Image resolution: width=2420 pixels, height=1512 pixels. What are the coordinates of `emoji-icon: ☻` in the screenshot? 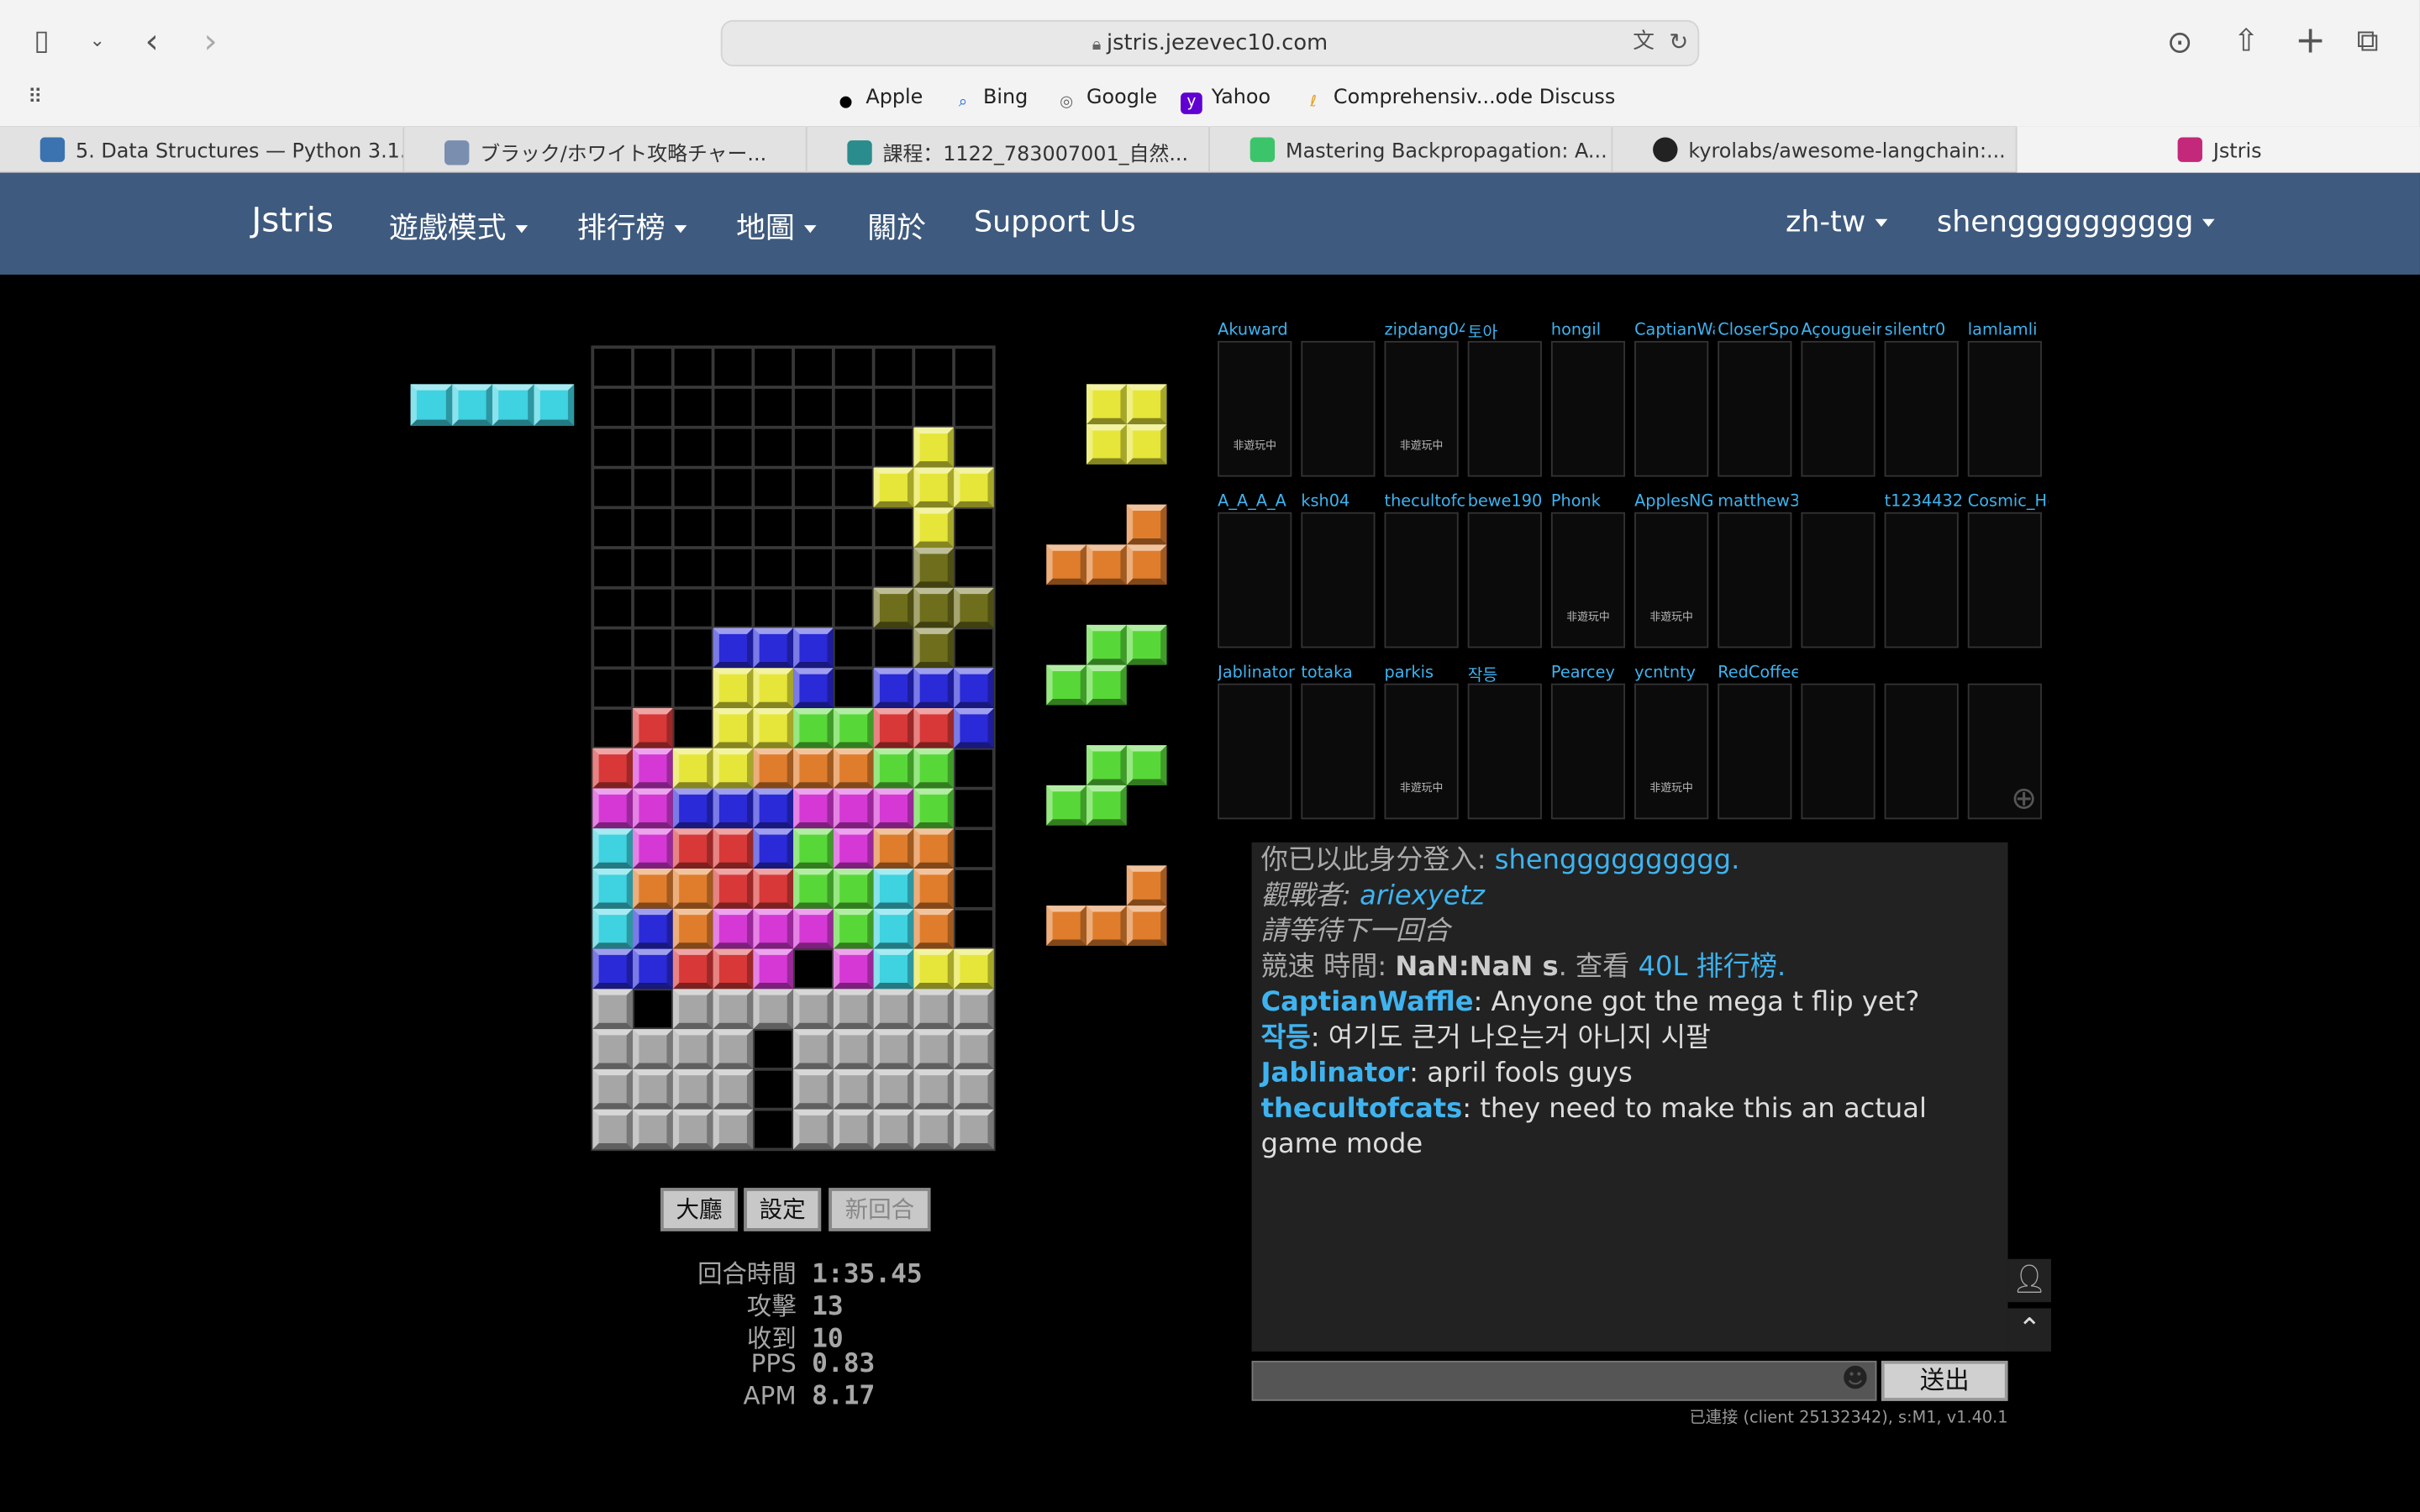 It's located at (1856, 1379).